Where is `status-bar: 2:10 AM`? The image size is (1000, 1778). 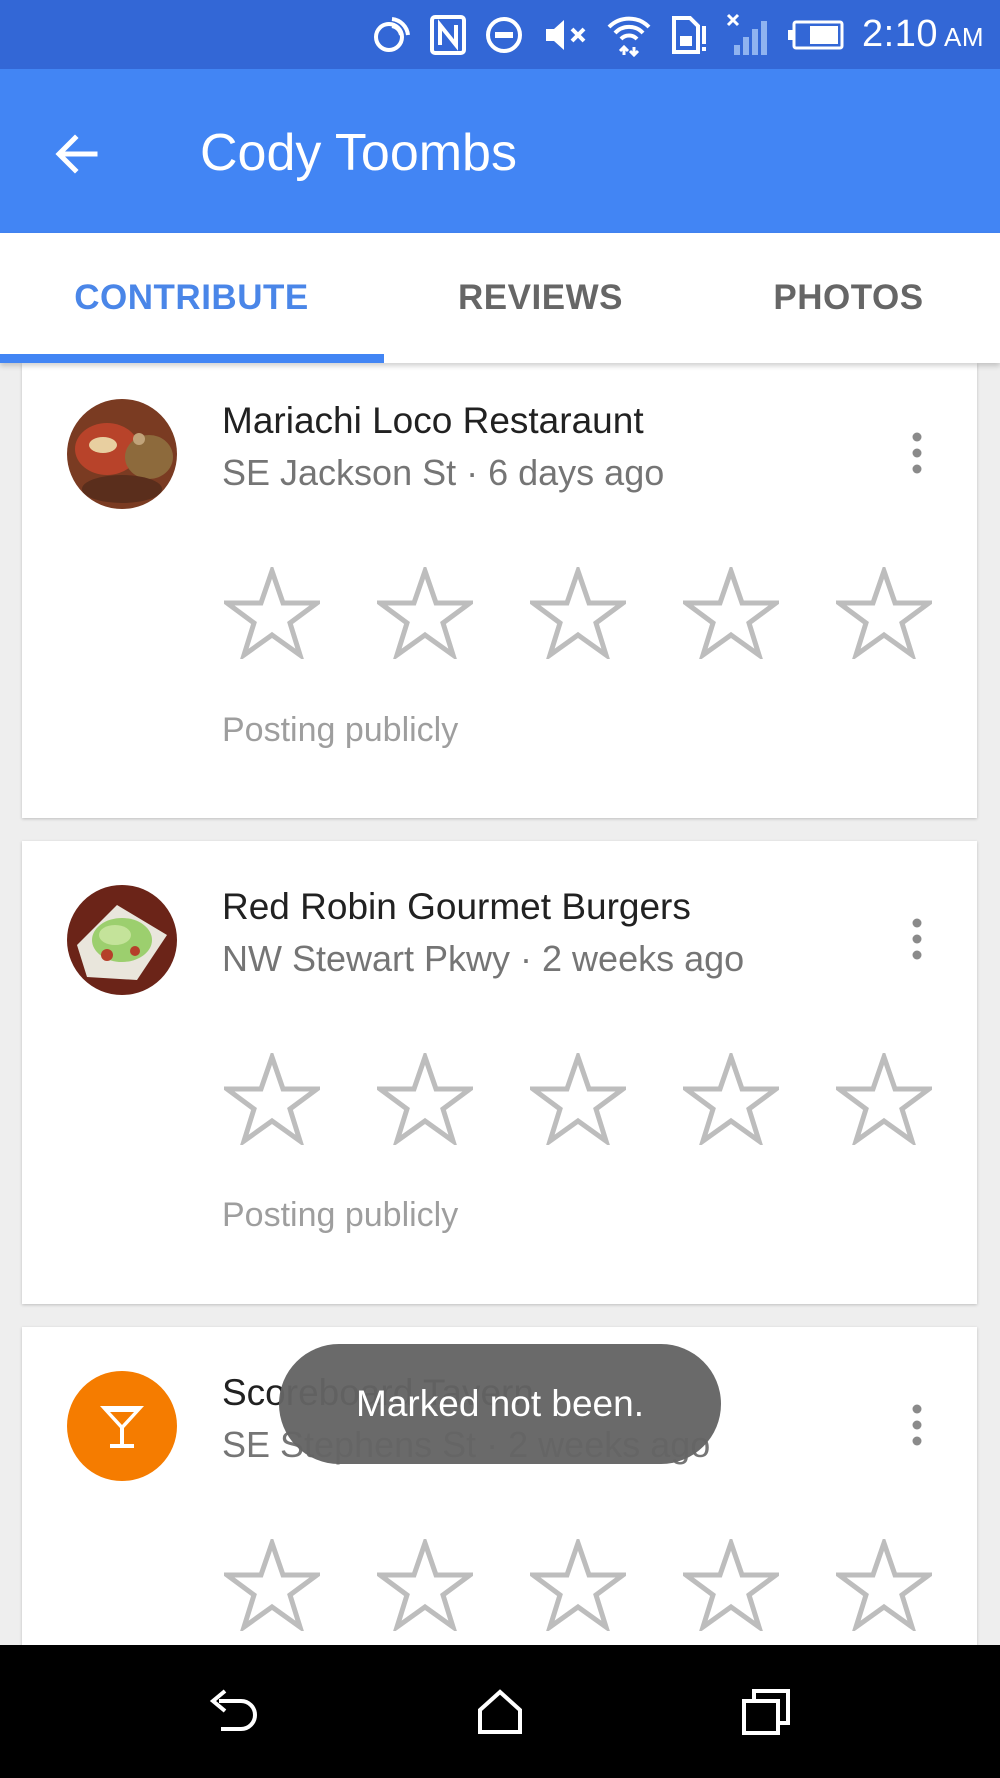
status-bar: 2:10 AM is located at coordinates (500, 34).